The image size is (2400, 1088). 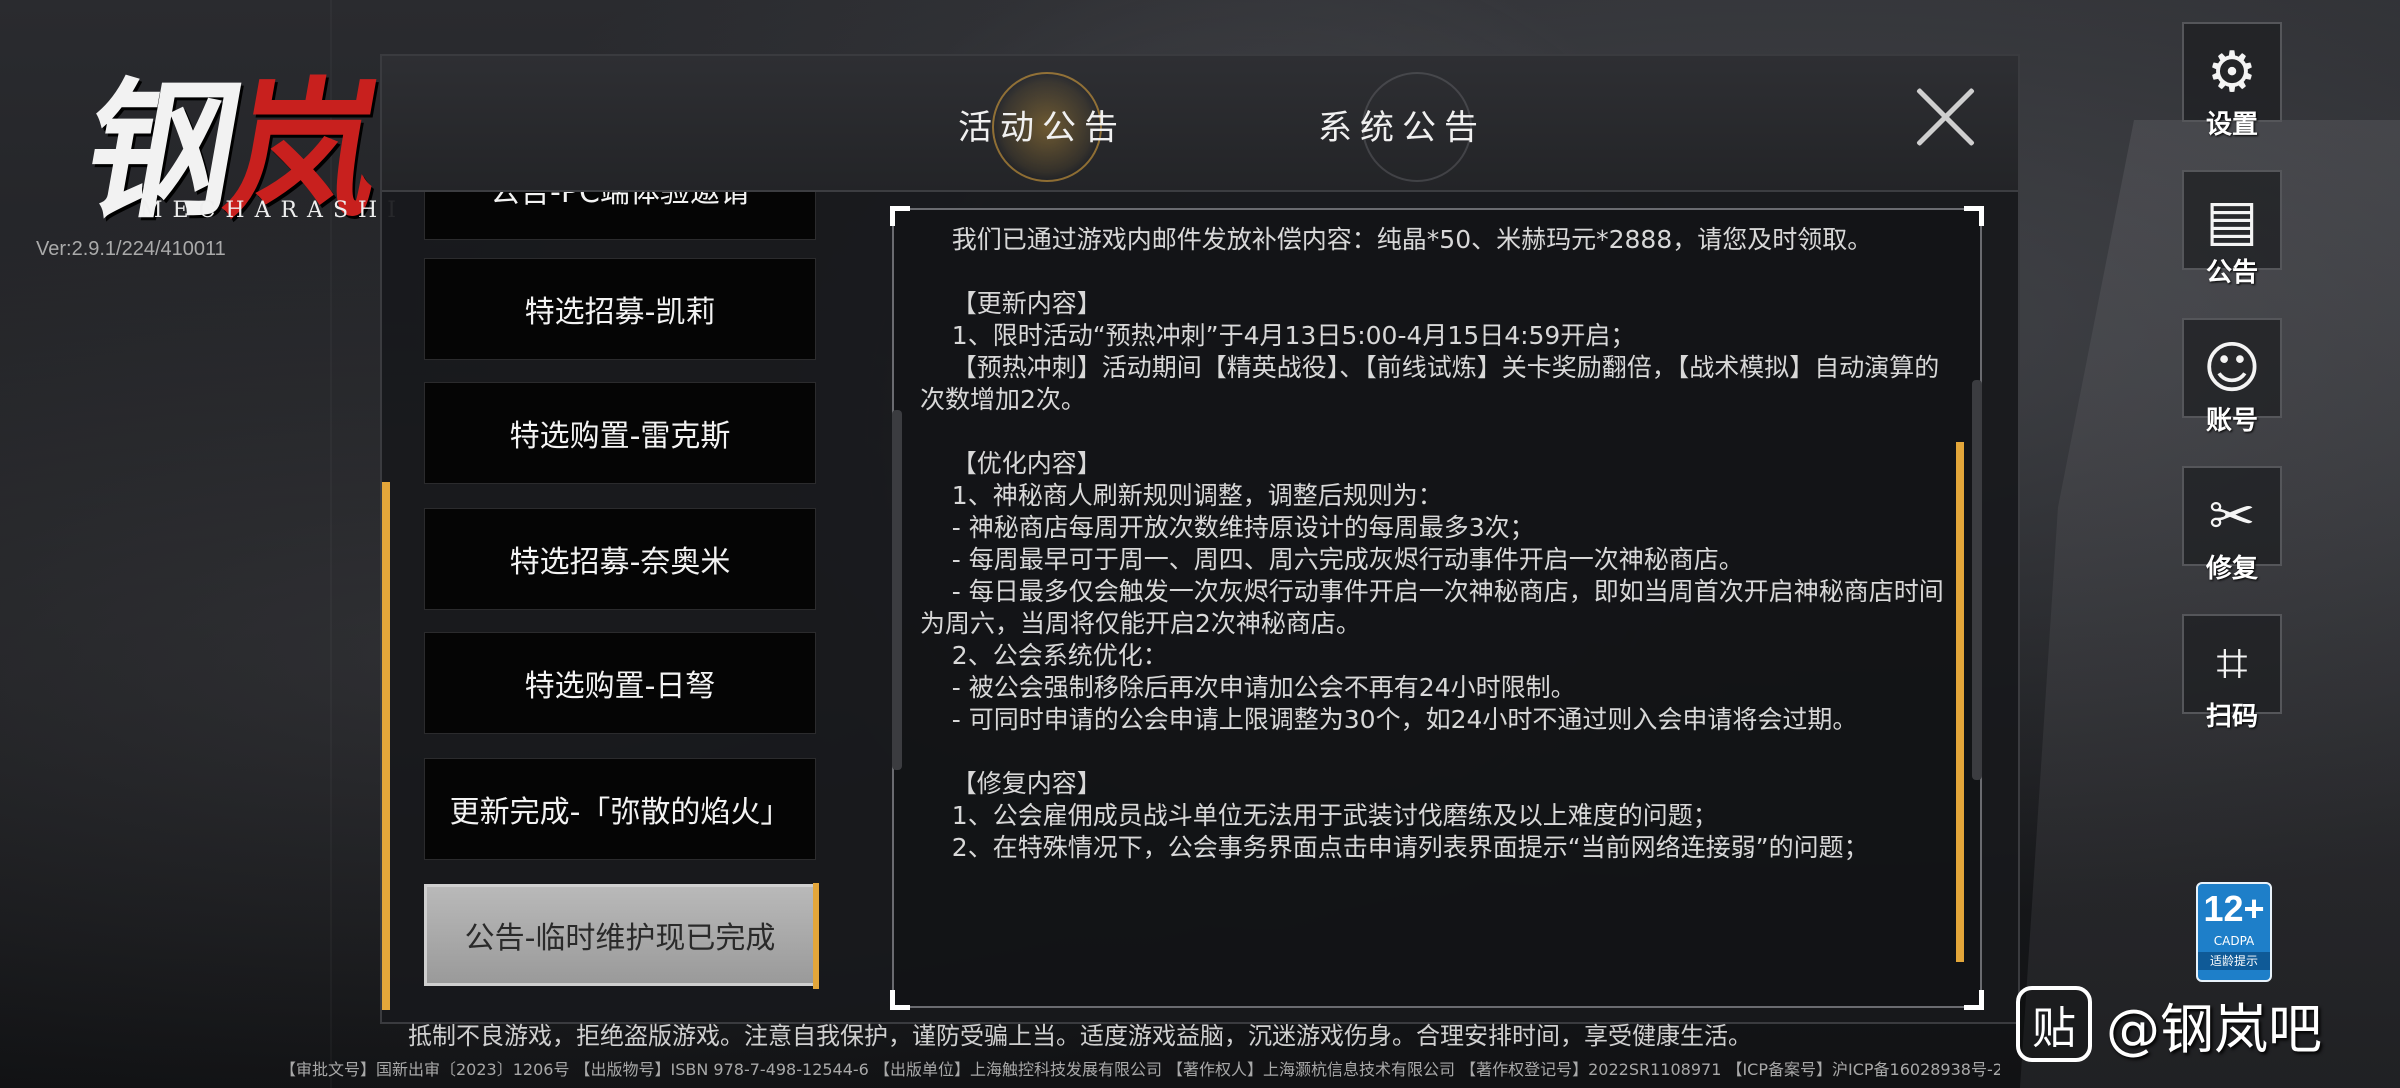 I want to click on content-line: 【修复内容】, so click(x=1011, y=783).